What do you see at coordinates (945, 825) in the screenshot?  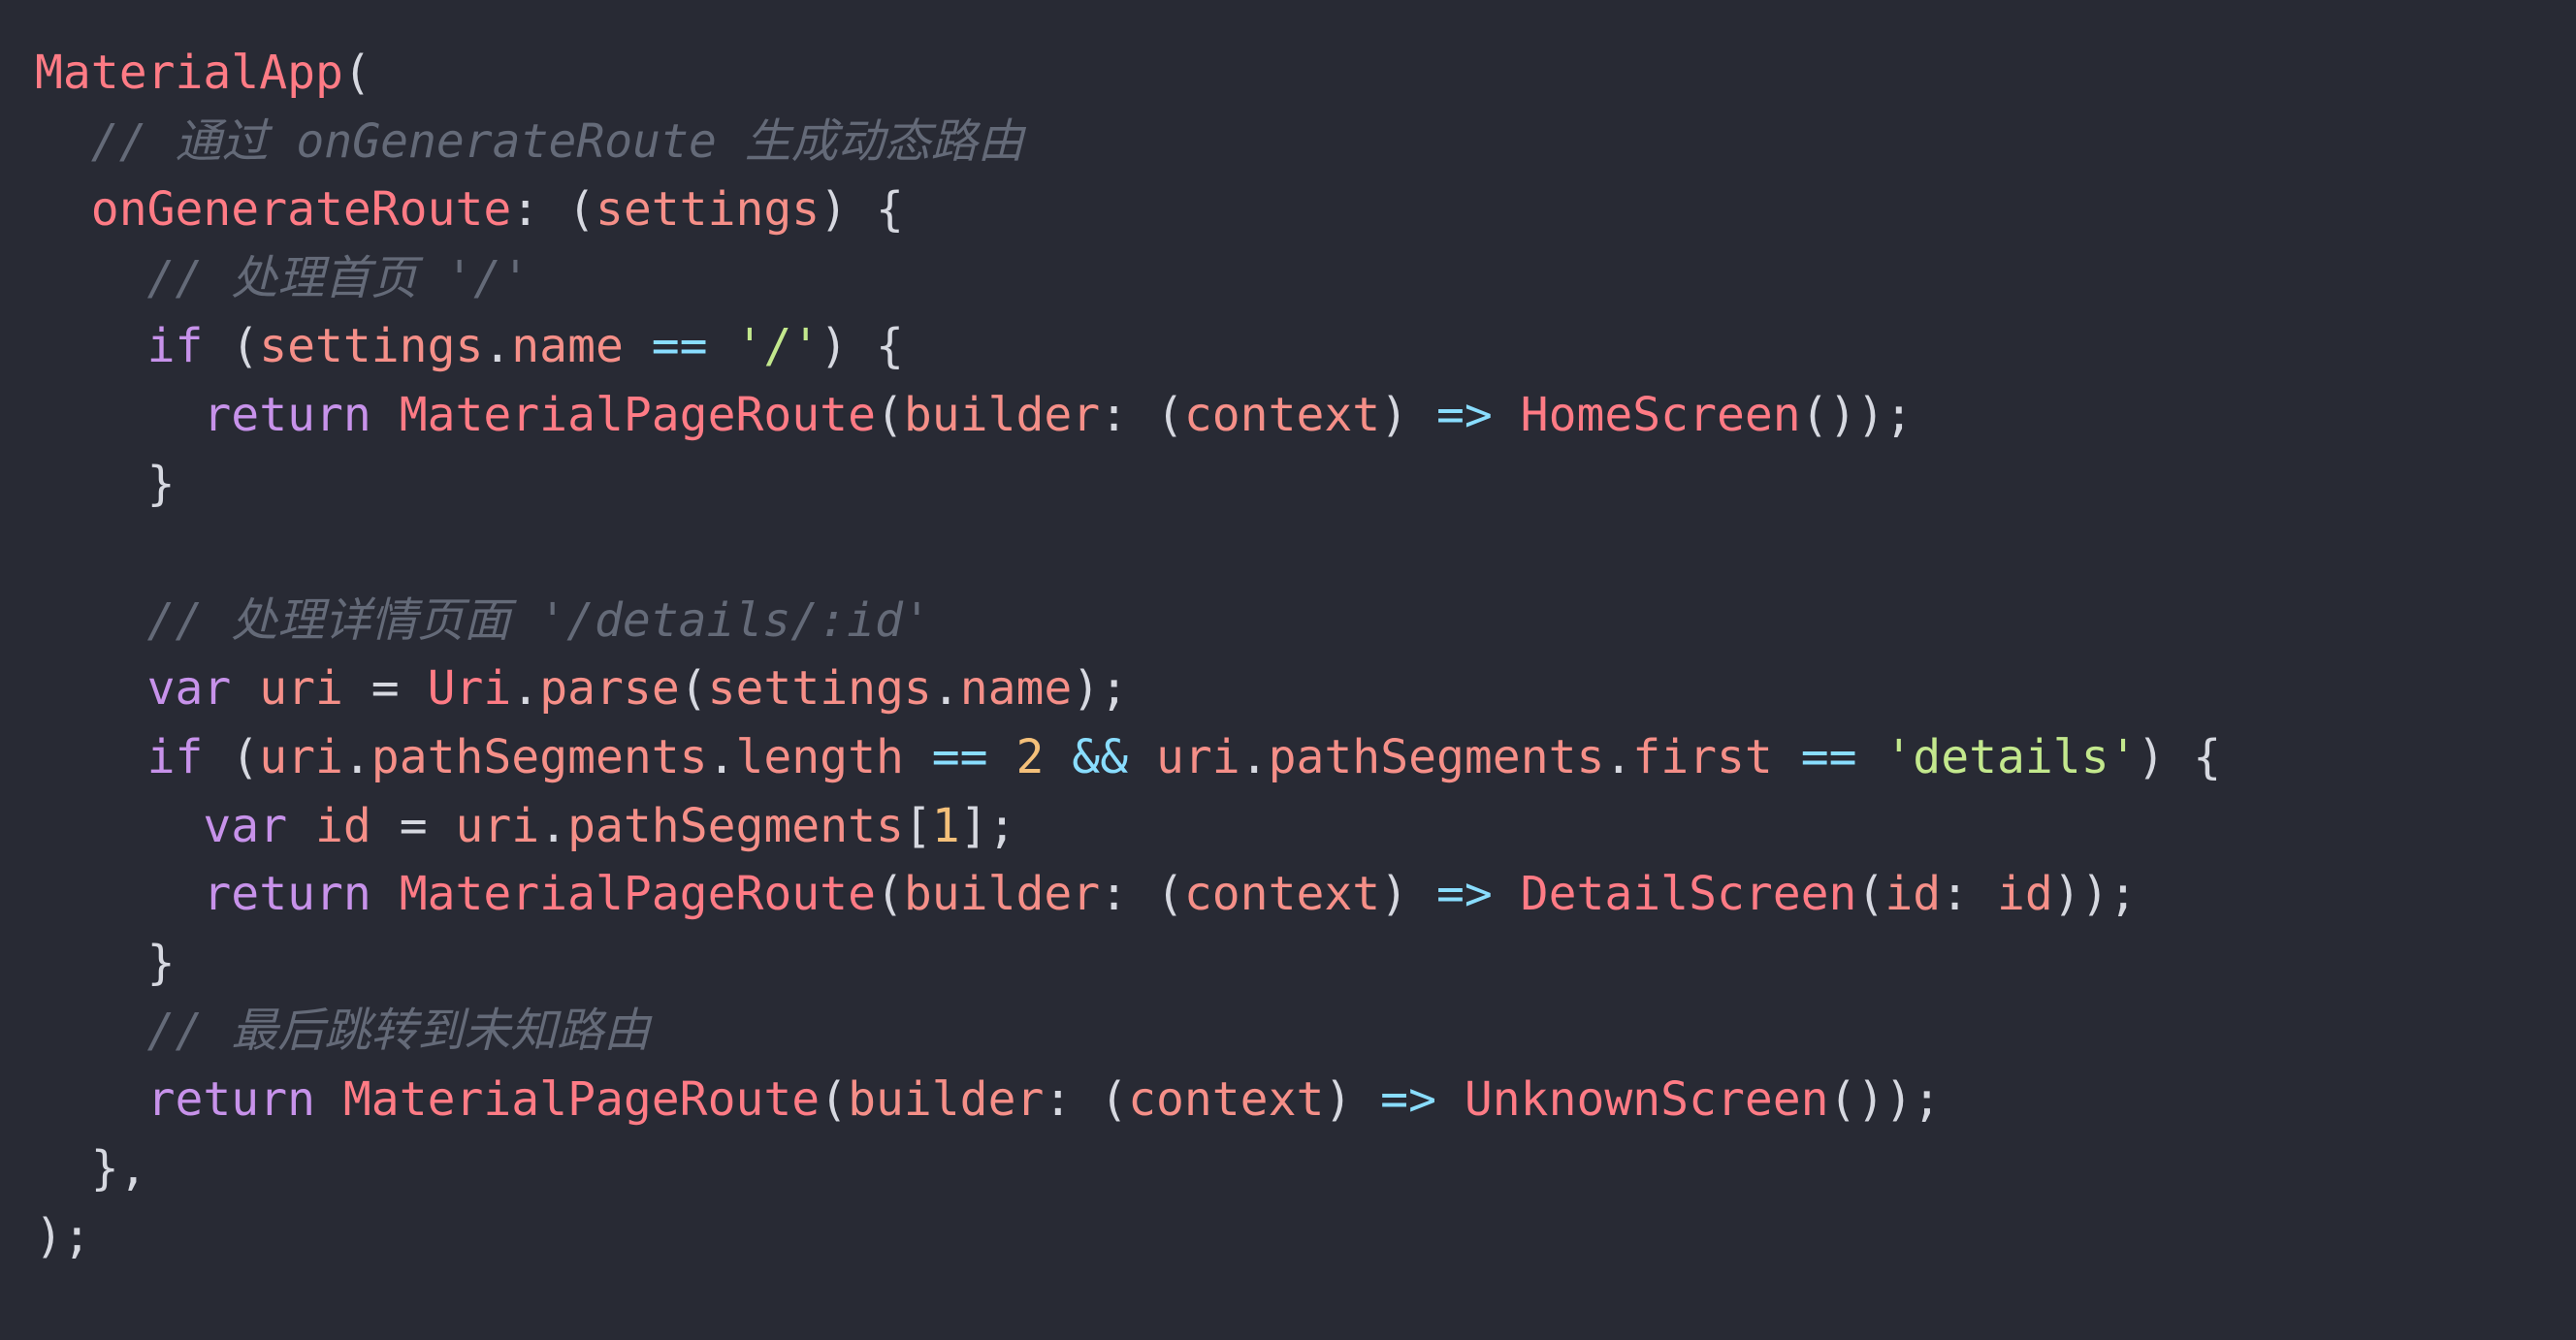 I see `code-token-number: 1` at bounding box center [945, 825].